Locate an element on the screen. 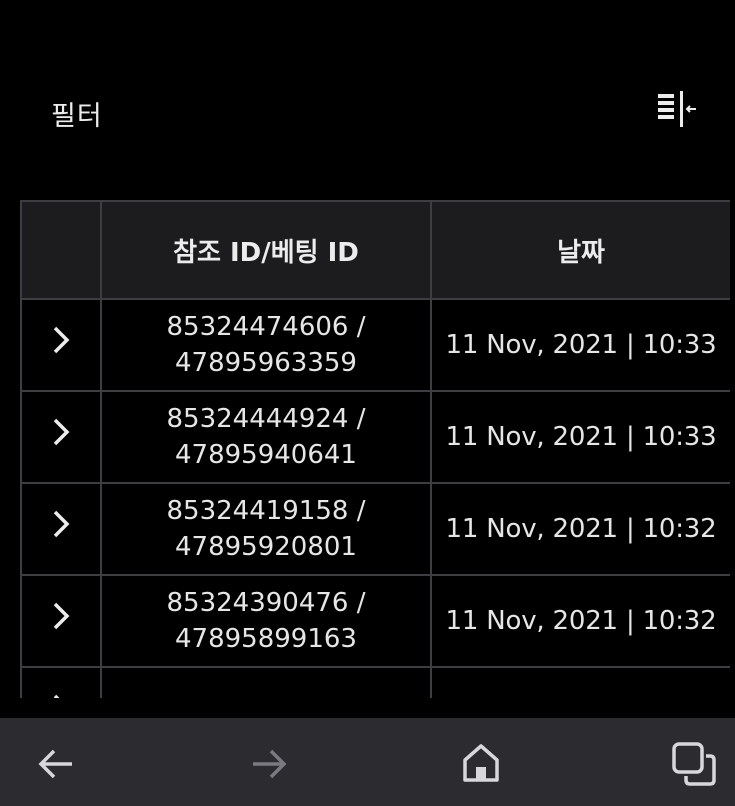 Image resolution: width=735 pixels, height=806 pixels. header-date: 날짜 is located at coordinates (580, 250).